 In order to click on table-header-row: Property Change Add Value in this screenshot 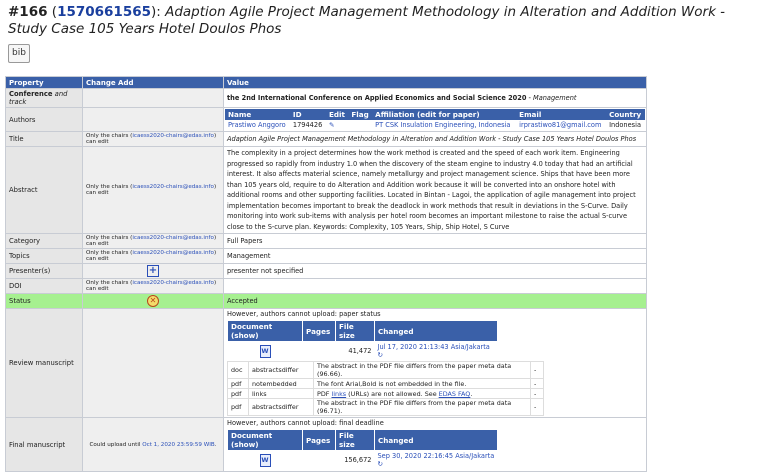, I will do `click(326, 82)`.